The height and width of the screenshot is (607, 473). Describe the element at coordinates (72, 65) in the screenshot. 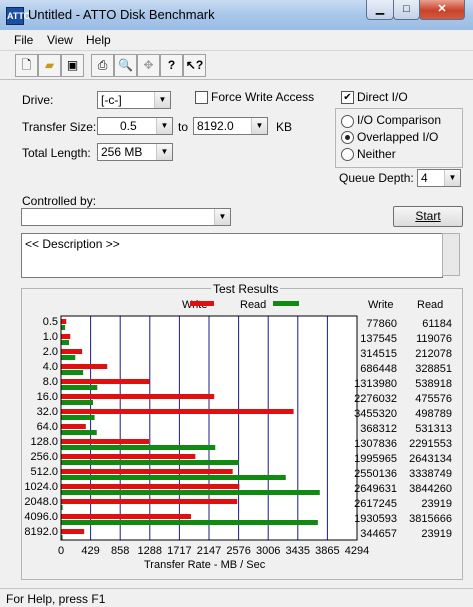

I see `save-button: ▣` at that location.